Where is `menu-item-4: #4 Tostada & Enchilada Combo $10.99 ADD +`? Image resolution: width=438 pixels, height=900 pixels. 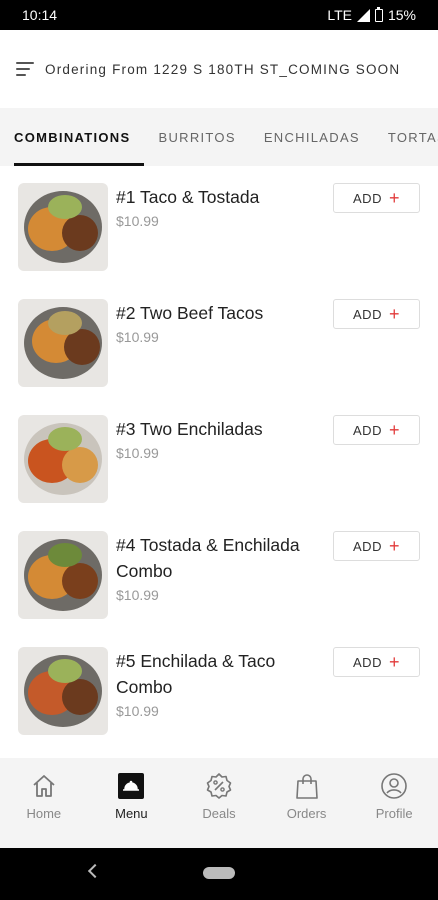
menu-item-4: #4 Tostada & Enchilada Combo $10.99 ADD + is located at coordinates (219, 573).